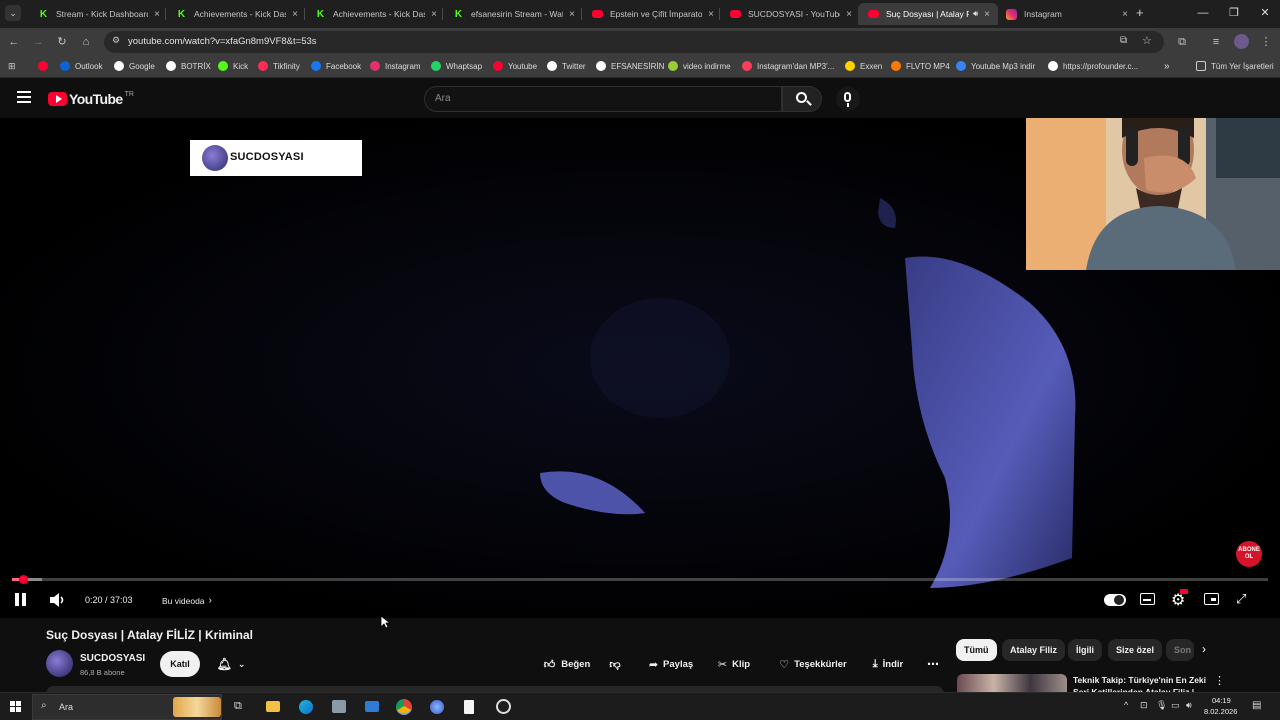  What do you see at coordinates (62, 42) in the screenshot?
I see `reload-icon: ↻` at bounding box center [62, 42].